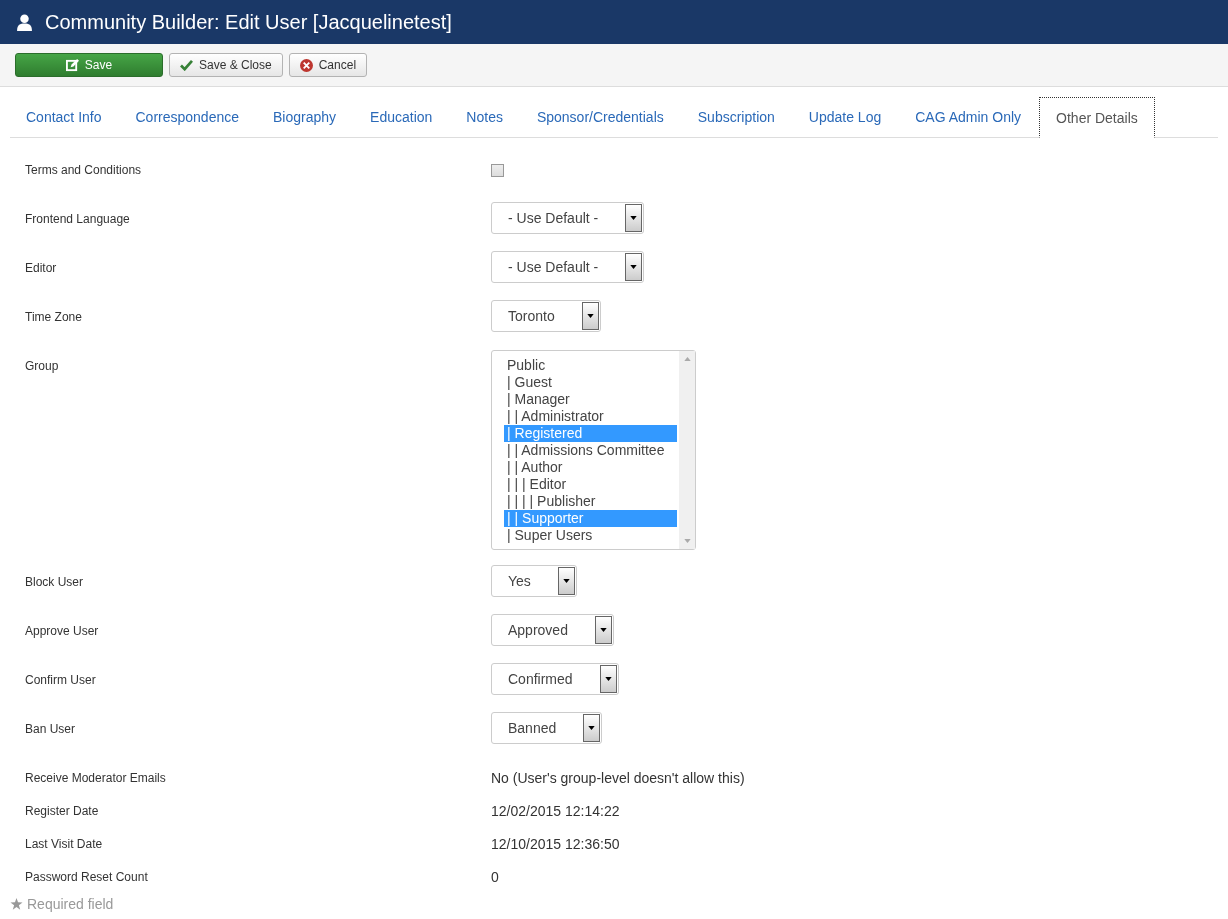 This screenshot has width=1228, height=919. What do you see at coordinates (54, 581) in the screenshot?
I see `field-label: Block User` at bounding box center [54, 581].